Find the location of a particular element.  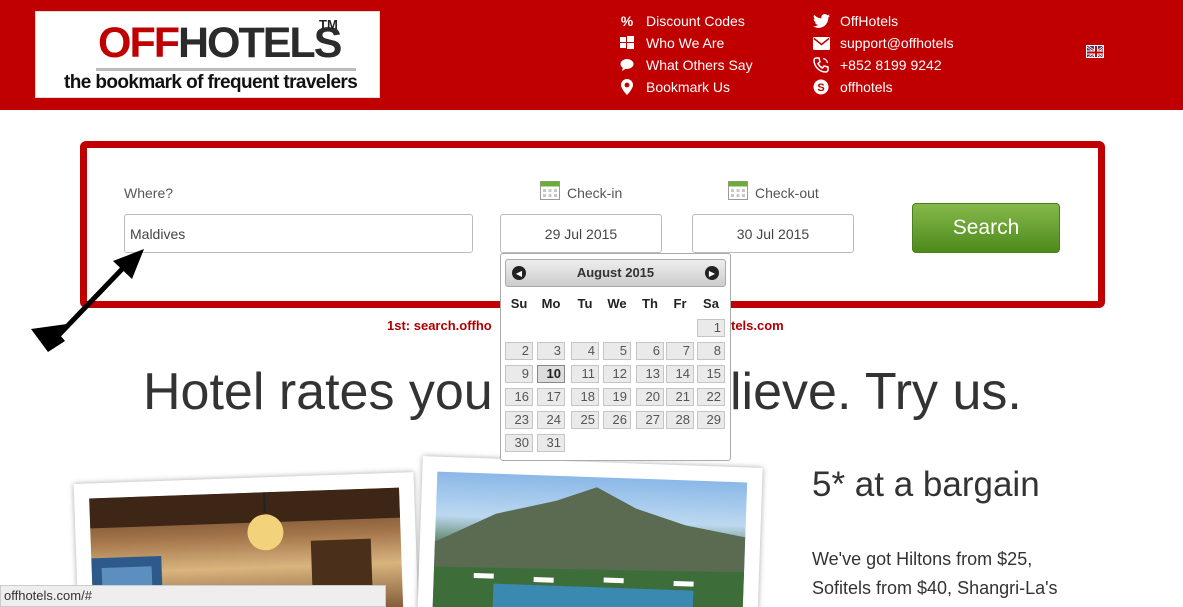

weekday-header: We is located at coordinates (617, 303).